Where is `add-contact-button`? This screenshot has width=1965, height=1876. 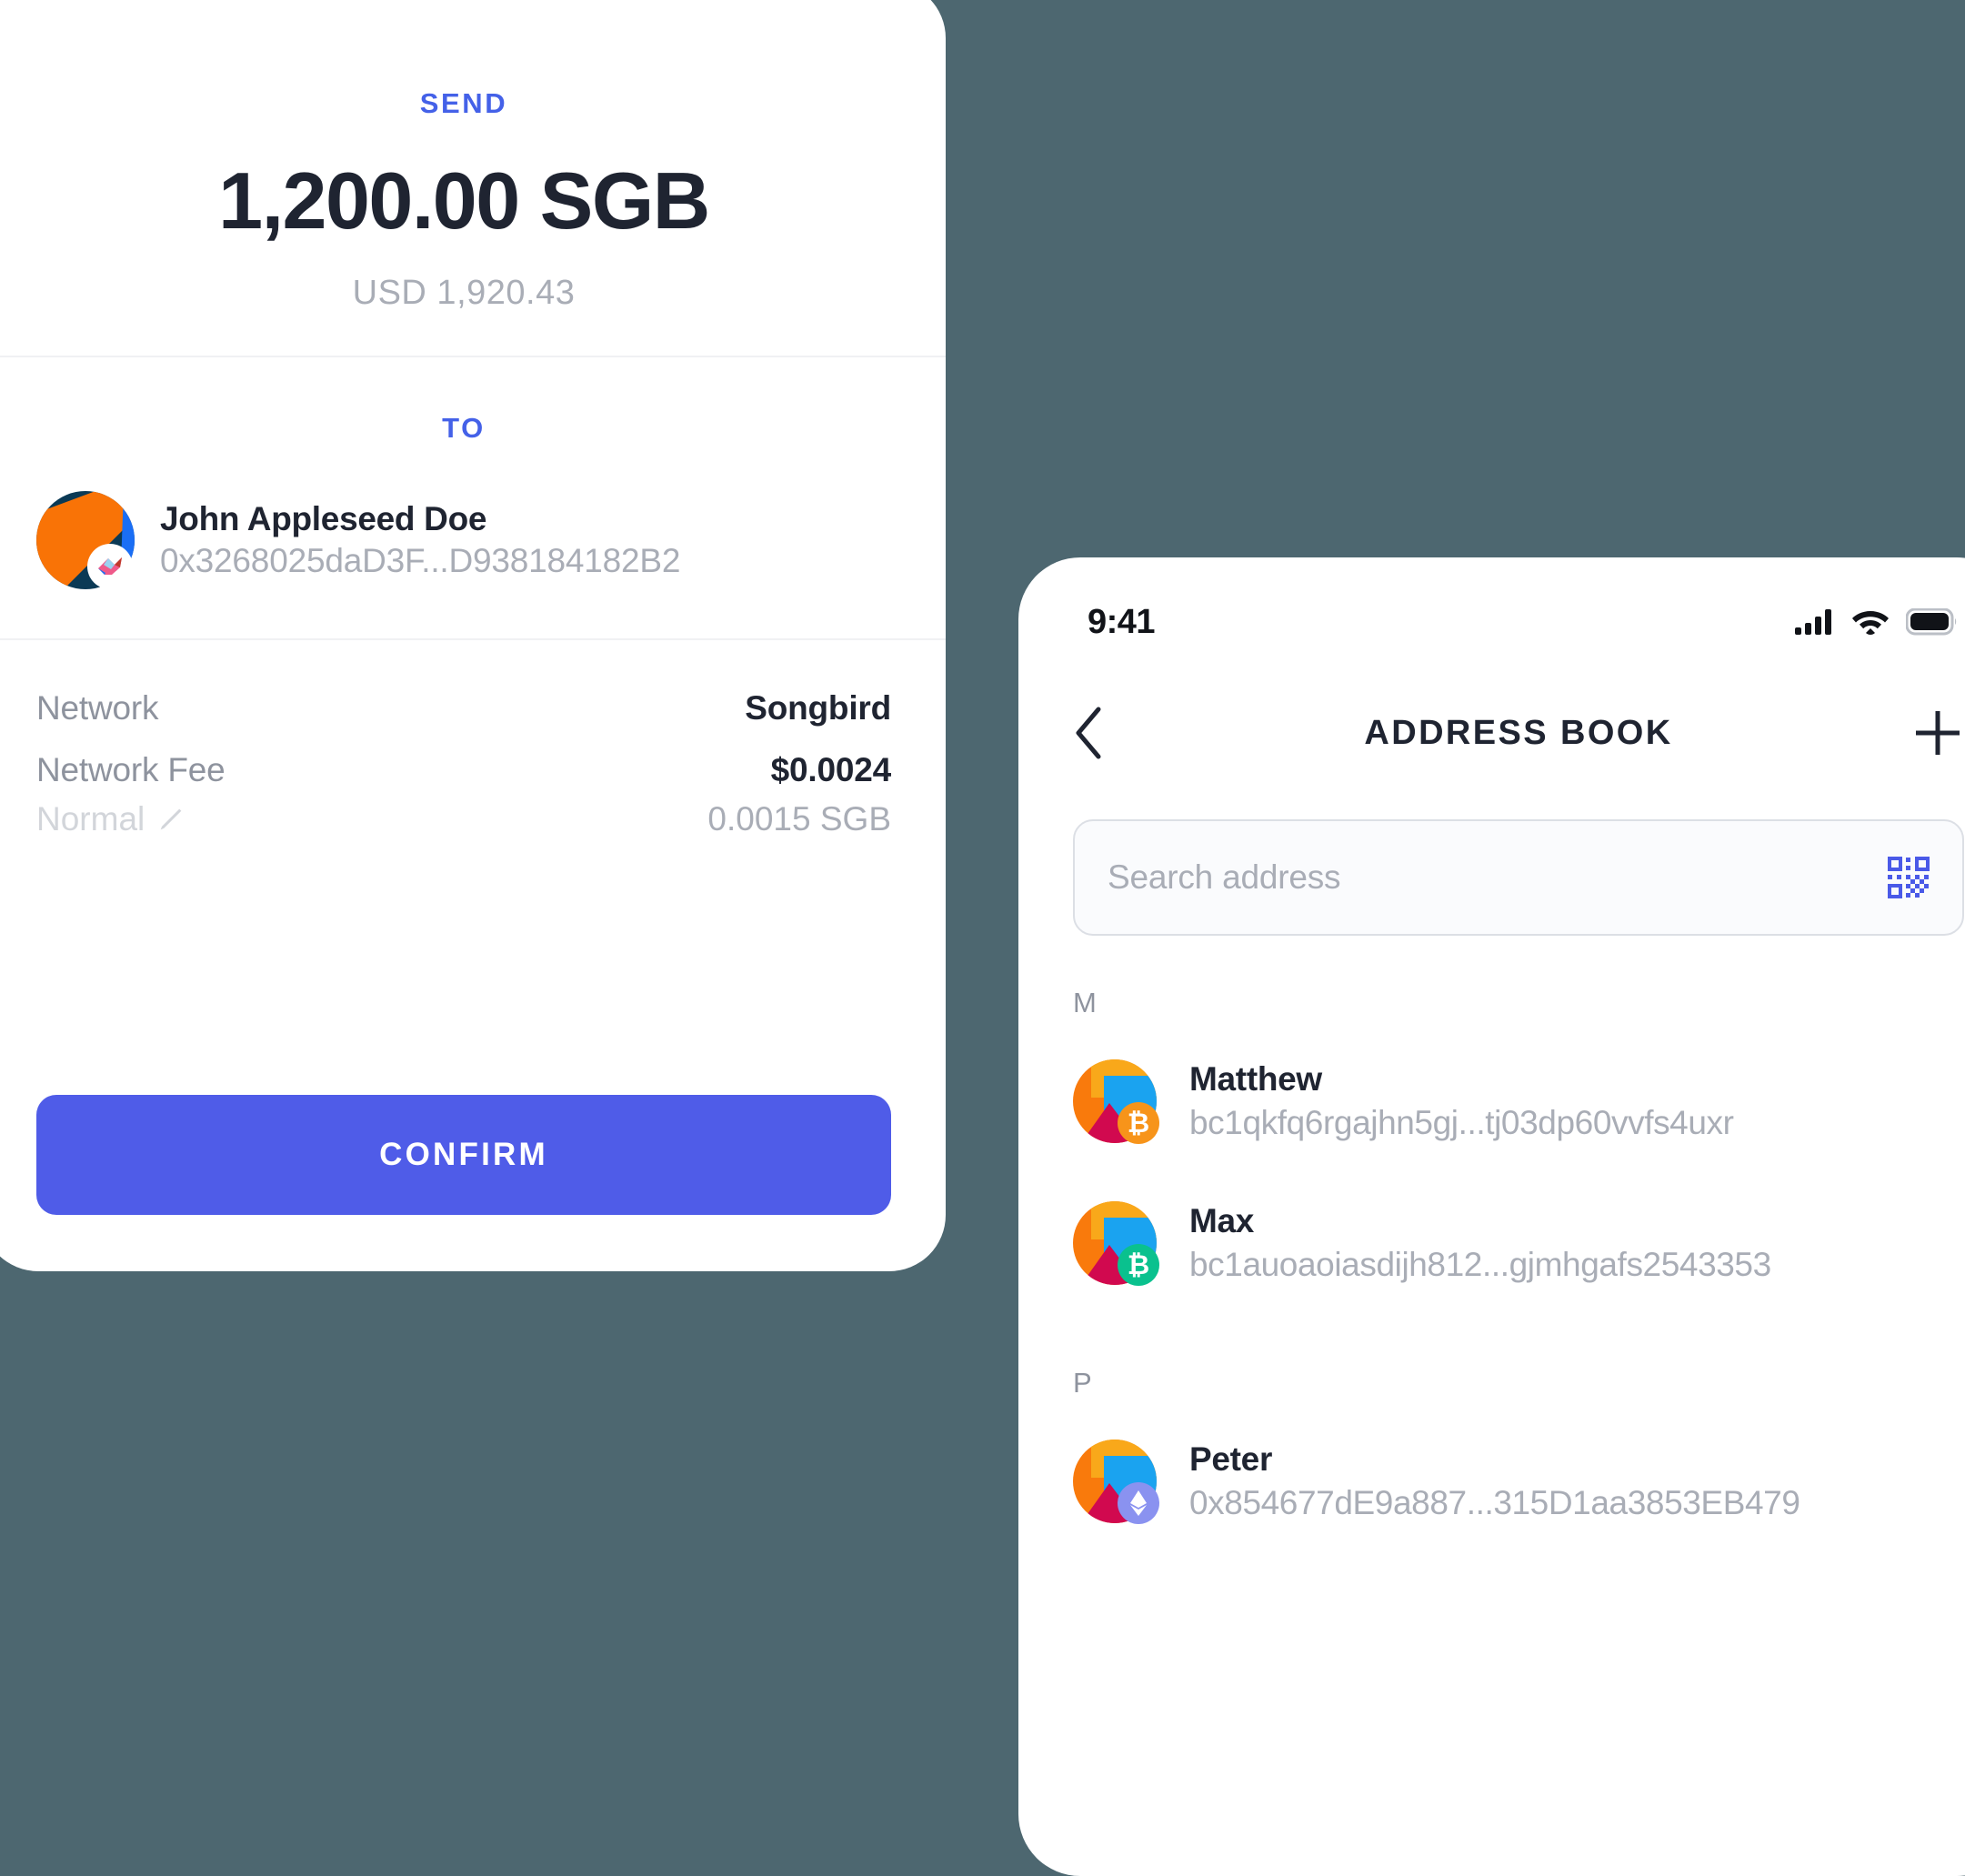
add-contact-button is located at coordinates (1932, 733).